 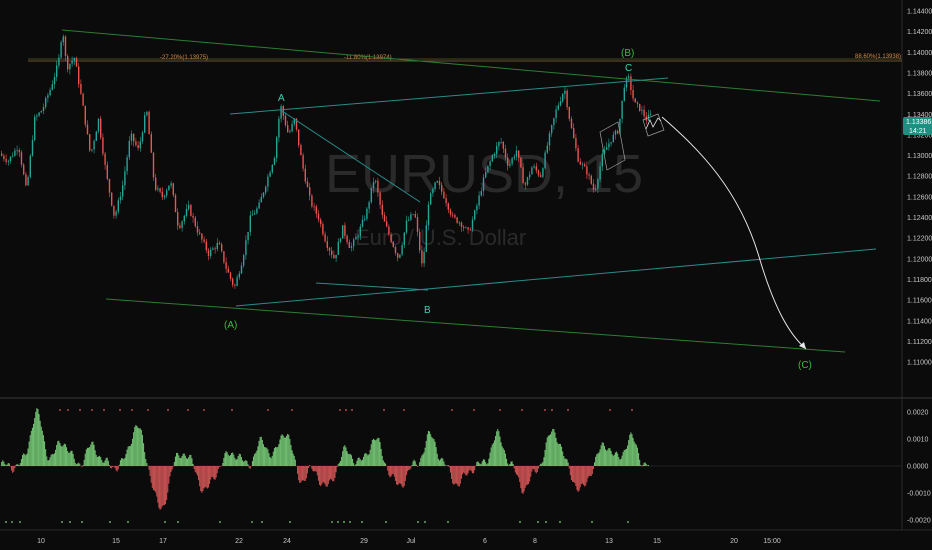 I want to click on time-axis: 10 15 17 22 24 29 Jul 6 8 13 15 20 15:00, so click(x=409, y=541).